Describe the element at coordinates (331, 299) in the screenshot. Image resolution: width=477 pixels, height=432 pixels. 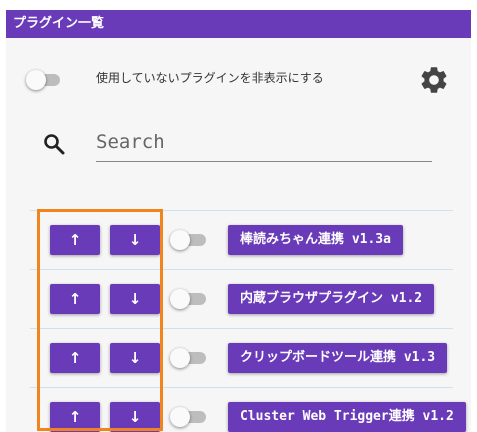
I see `plugin-name-button: 内蔵ブラウザプラグイン v1.2` at that location.